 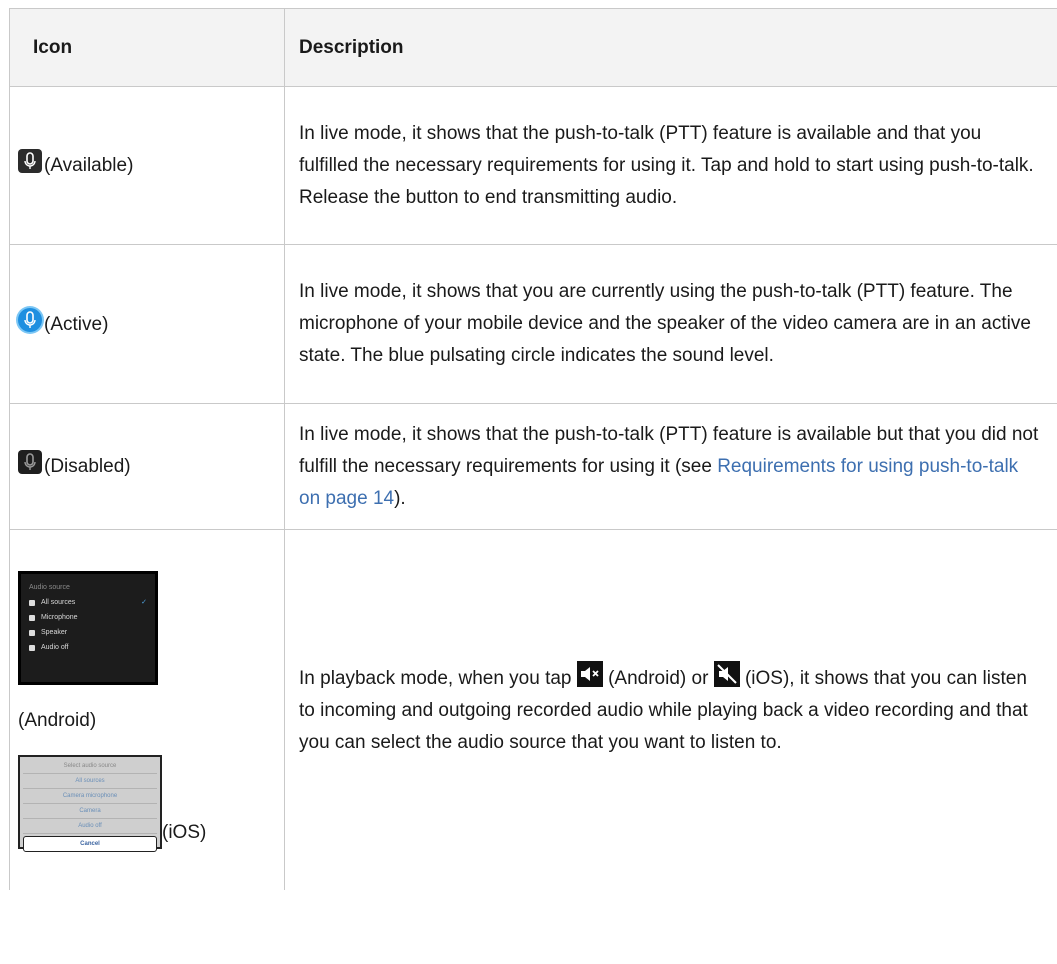 I want to click on description-text: In playback mode, when you tap, so click(x=438, y=678).